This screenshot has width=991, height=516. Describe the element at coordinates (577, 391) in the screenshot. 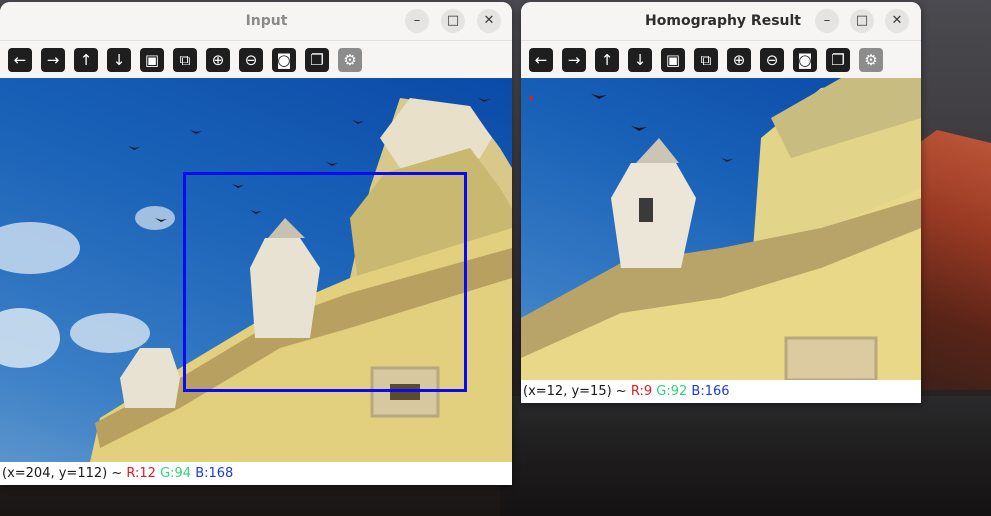

I see `status-coords: (x=12, y=15) ~` at that location.